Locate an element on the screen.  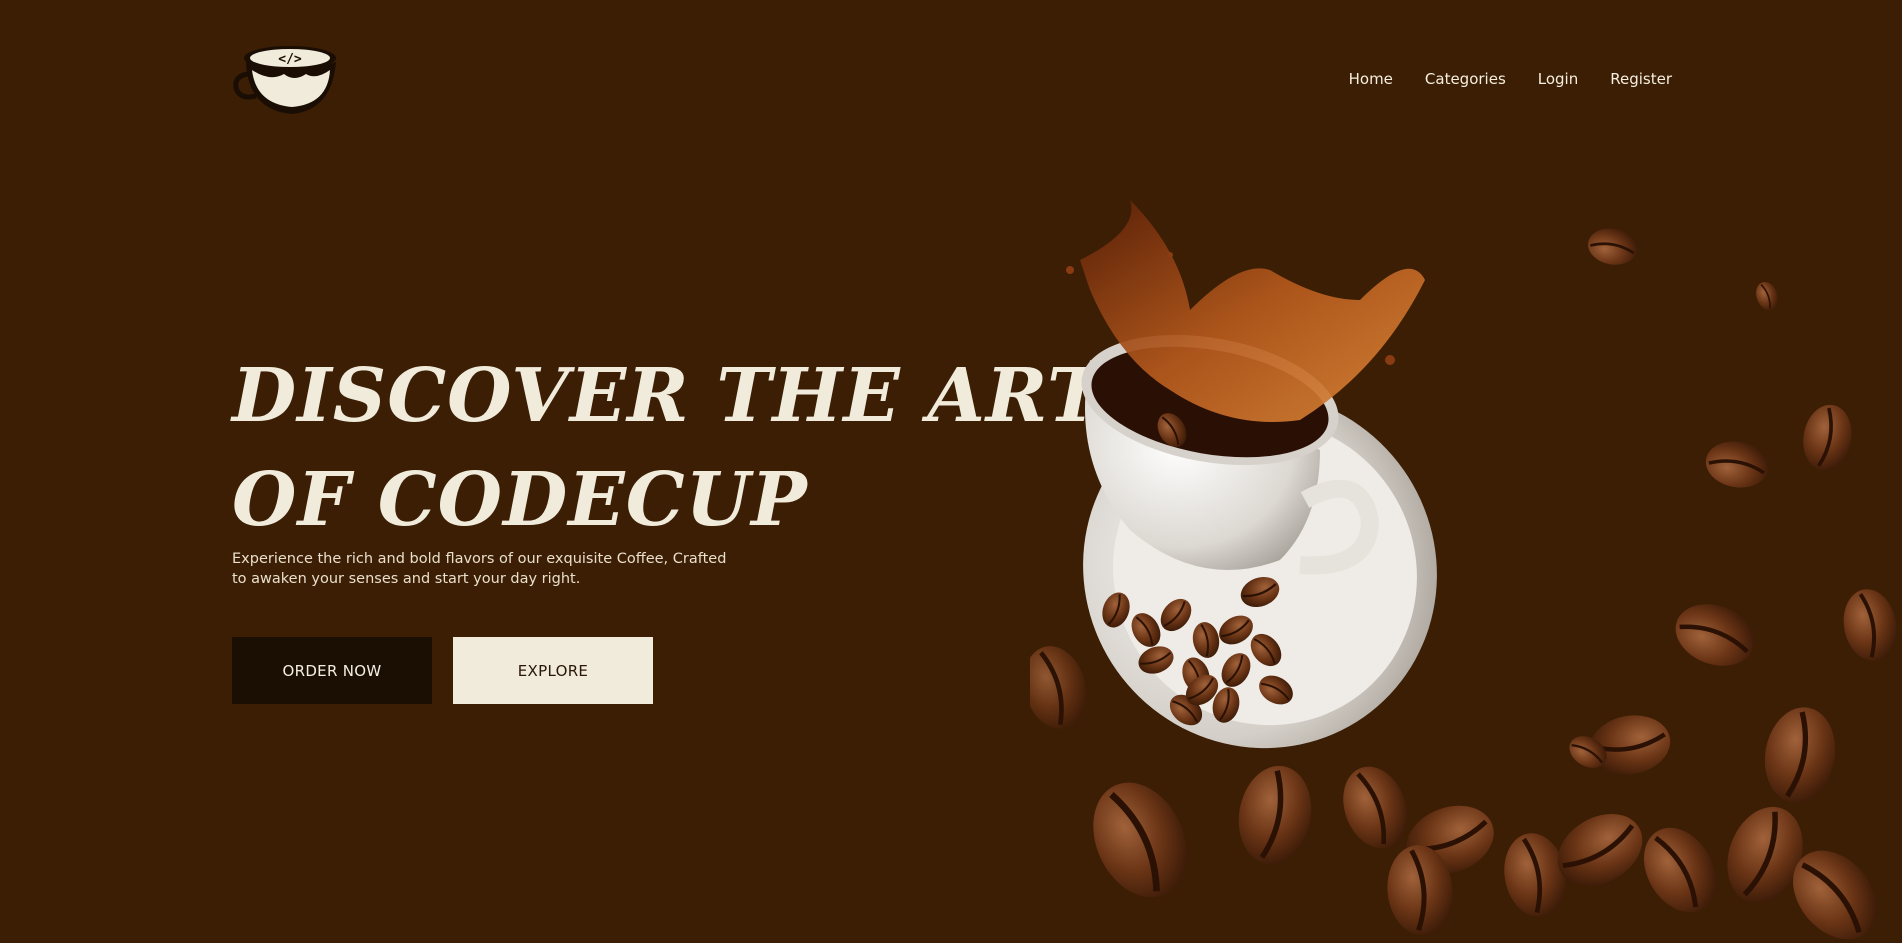
nav-categories-link: Categories is located at coordinates (1465, 79).